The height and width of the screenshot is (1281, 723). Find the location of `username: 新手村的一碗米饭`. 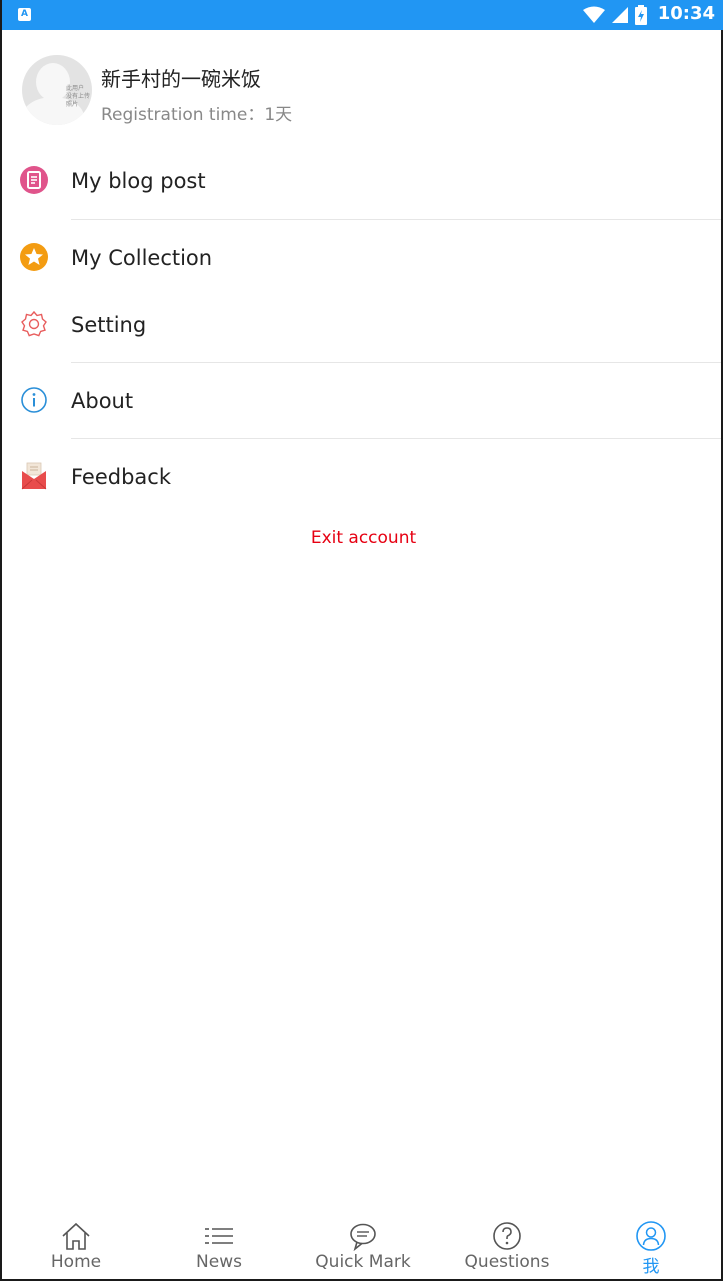

username: 新手村的一碗米饭 is located at coordinates (181, 79).